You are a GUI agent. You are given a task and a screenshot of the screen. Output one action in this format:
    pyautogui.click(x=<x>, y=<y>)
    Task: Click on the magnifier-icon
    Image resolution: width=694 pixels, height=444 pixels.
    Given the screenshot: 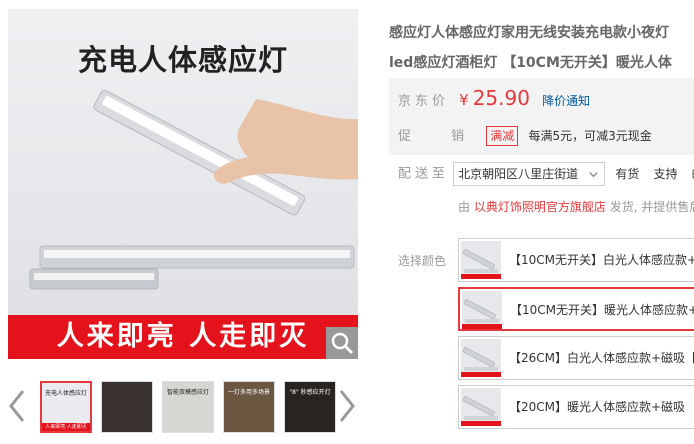 What is the action you would take?
    pyautogui.click(x=342, y=343)
    